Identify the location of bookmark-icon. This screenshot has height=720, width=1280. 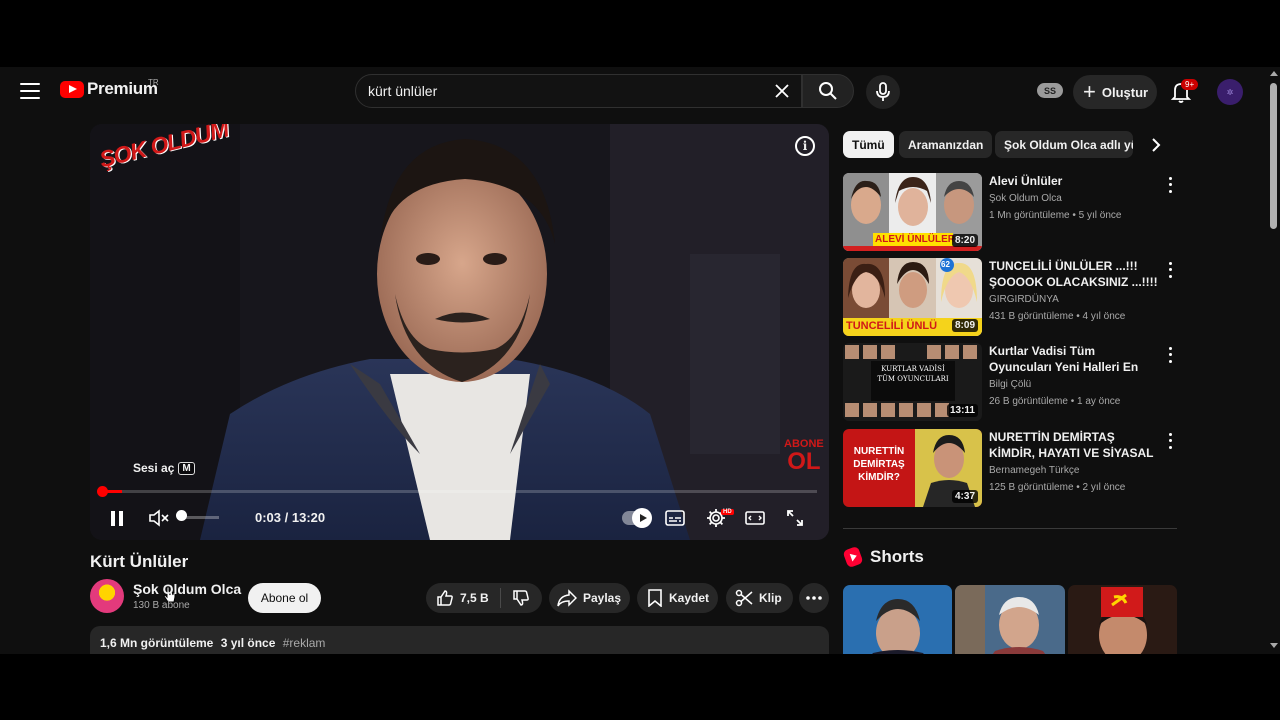
(655, 598).